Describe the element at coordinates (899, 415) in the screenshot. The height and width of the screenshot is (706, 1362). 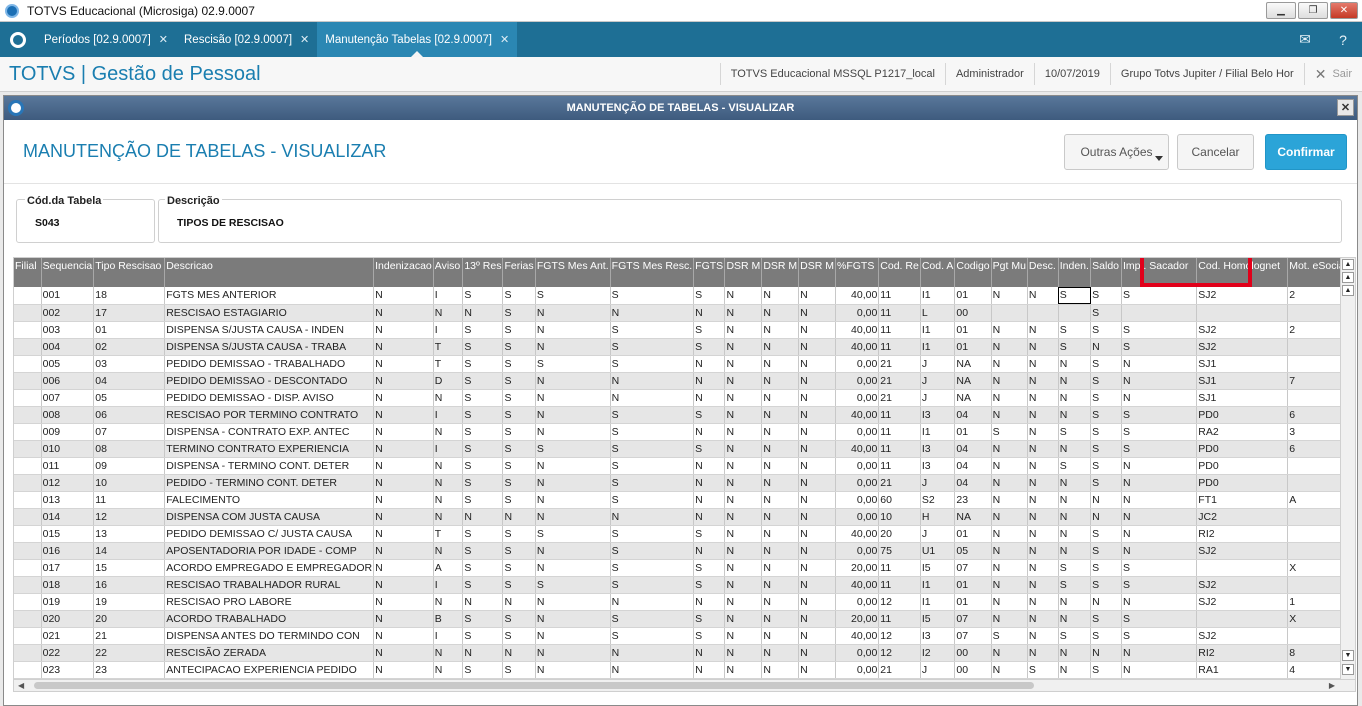
I see `table-cell: 11` at that location.